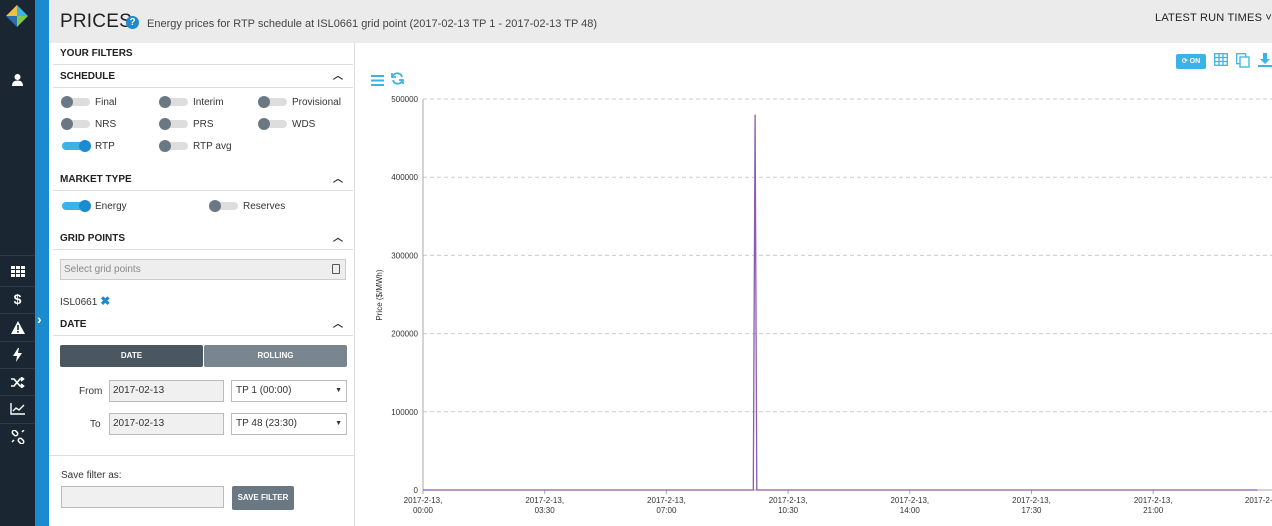 Image resolution: width=1272 pixels, height=526 pixels. I want to click on from-date-input: 2017-02-13, so click(166, 391).